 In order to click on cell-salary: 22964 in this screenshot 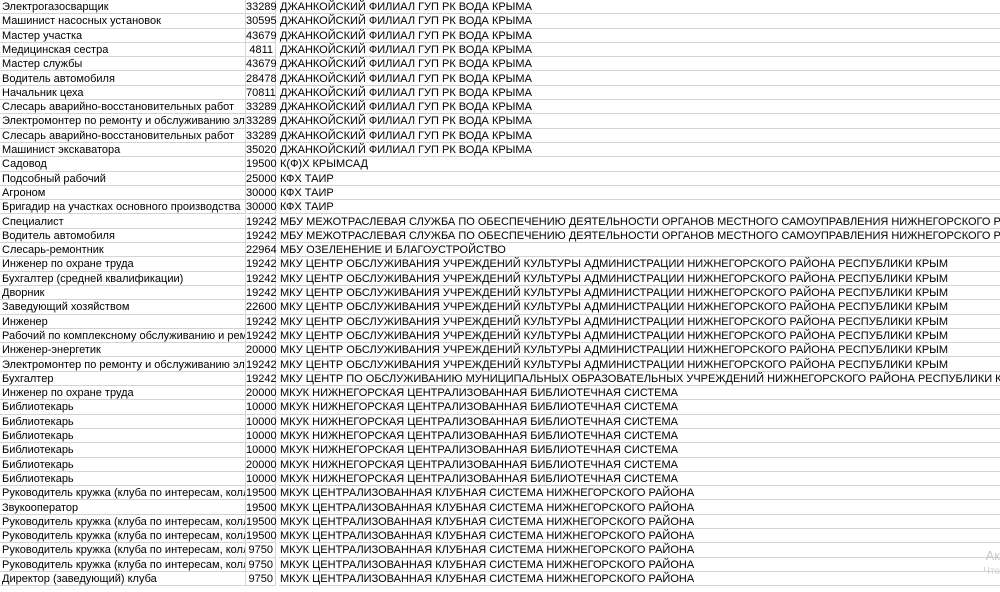, I will do `click(261, 250)`.